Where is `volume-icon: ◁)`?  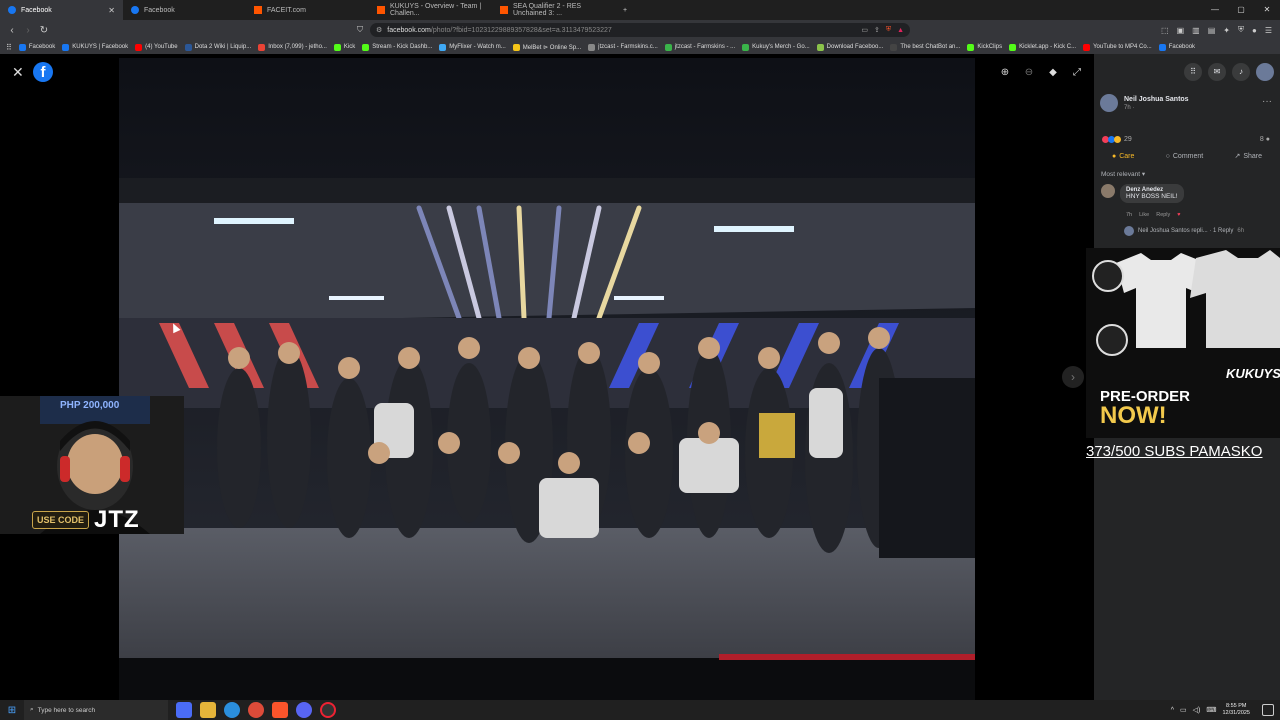 volume-icon: ◁) is located at coordinates (1197, 710).